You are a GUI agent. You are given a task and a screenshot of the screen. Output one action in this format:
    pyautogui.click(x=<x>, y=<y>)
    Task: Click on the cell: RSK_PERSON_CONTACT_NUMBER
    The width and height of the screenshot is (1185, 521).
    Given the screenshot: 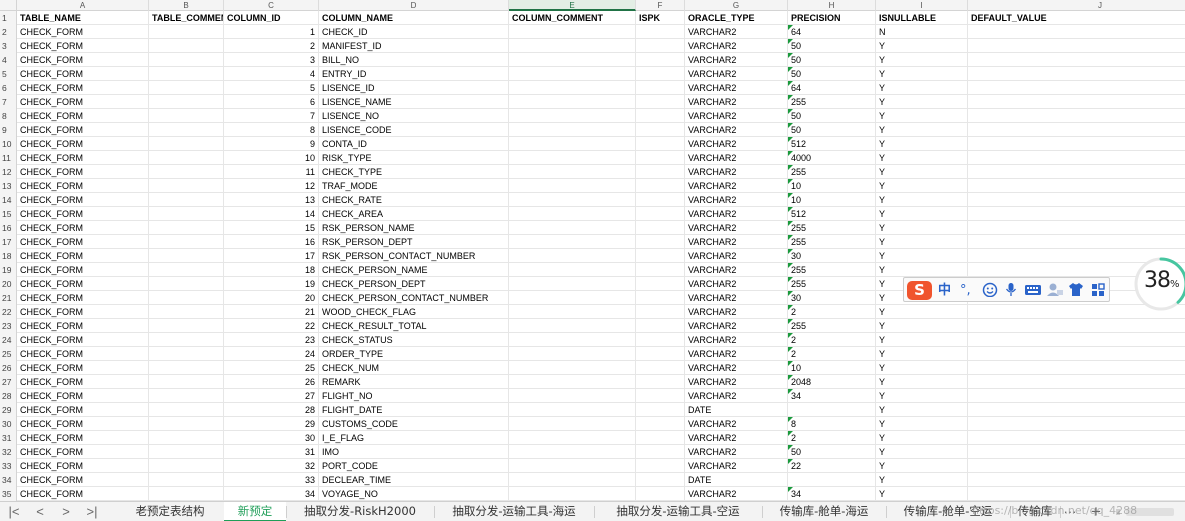 What is the action you would take?
    pyautogui.click(x=414, y=256)
    